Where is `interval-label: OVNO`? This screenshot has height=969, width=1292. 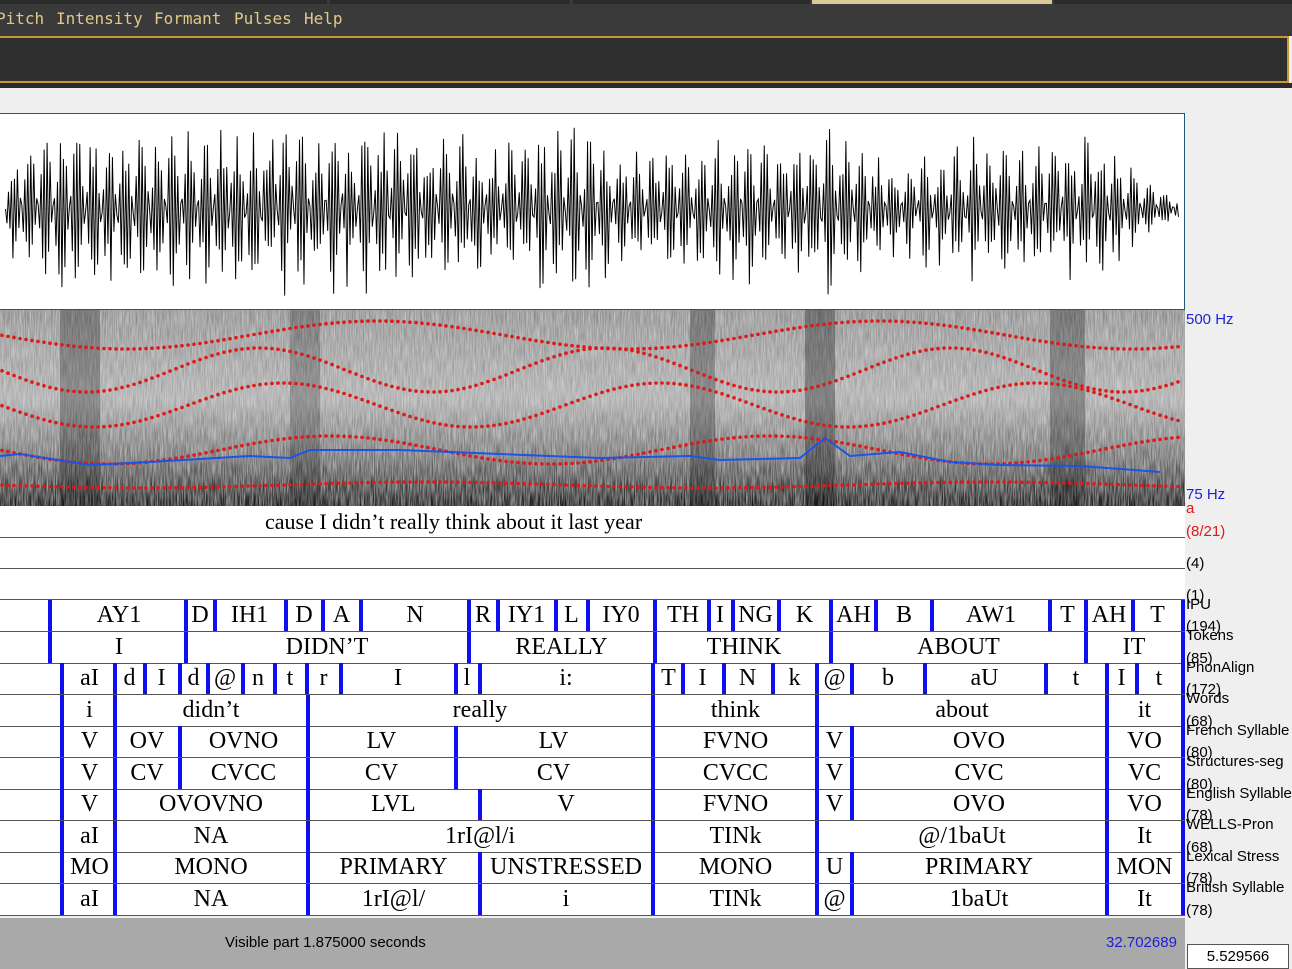 interval-label: OVNO is located at coordinates (243, 741).